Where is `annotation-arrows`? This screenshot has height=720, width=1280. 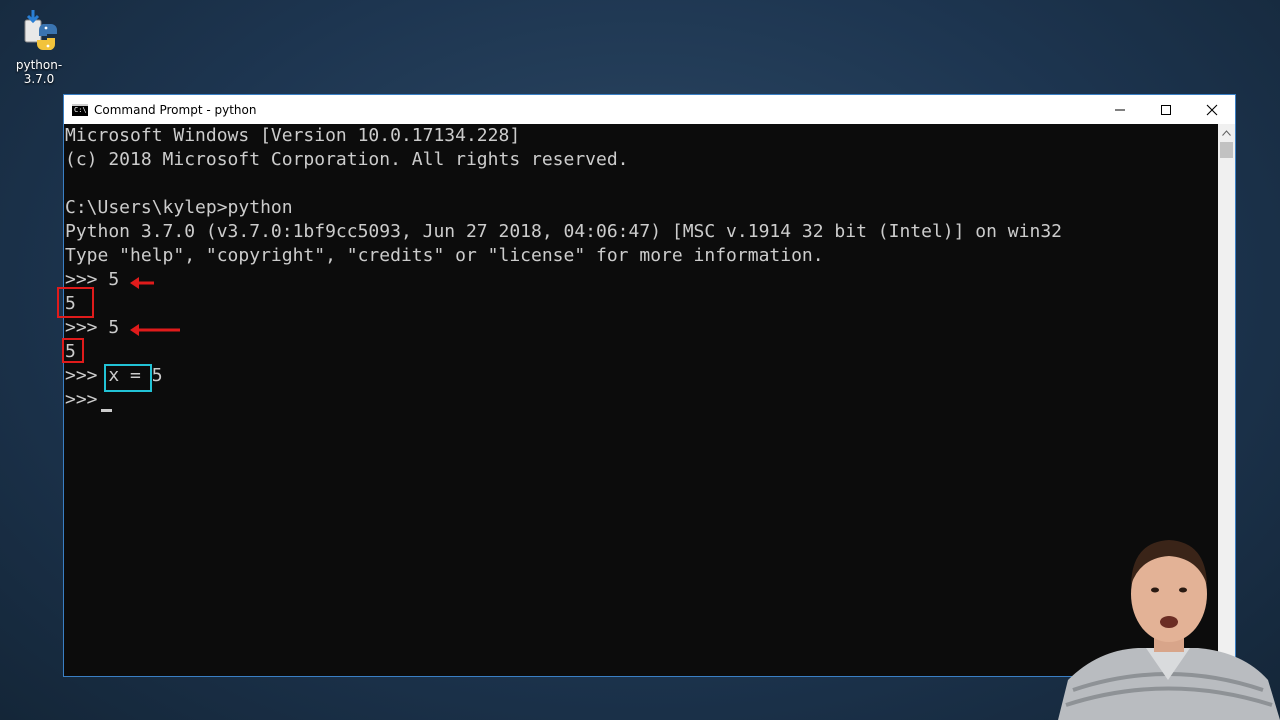
annotation-arrows is located at coordinates (155, 306).